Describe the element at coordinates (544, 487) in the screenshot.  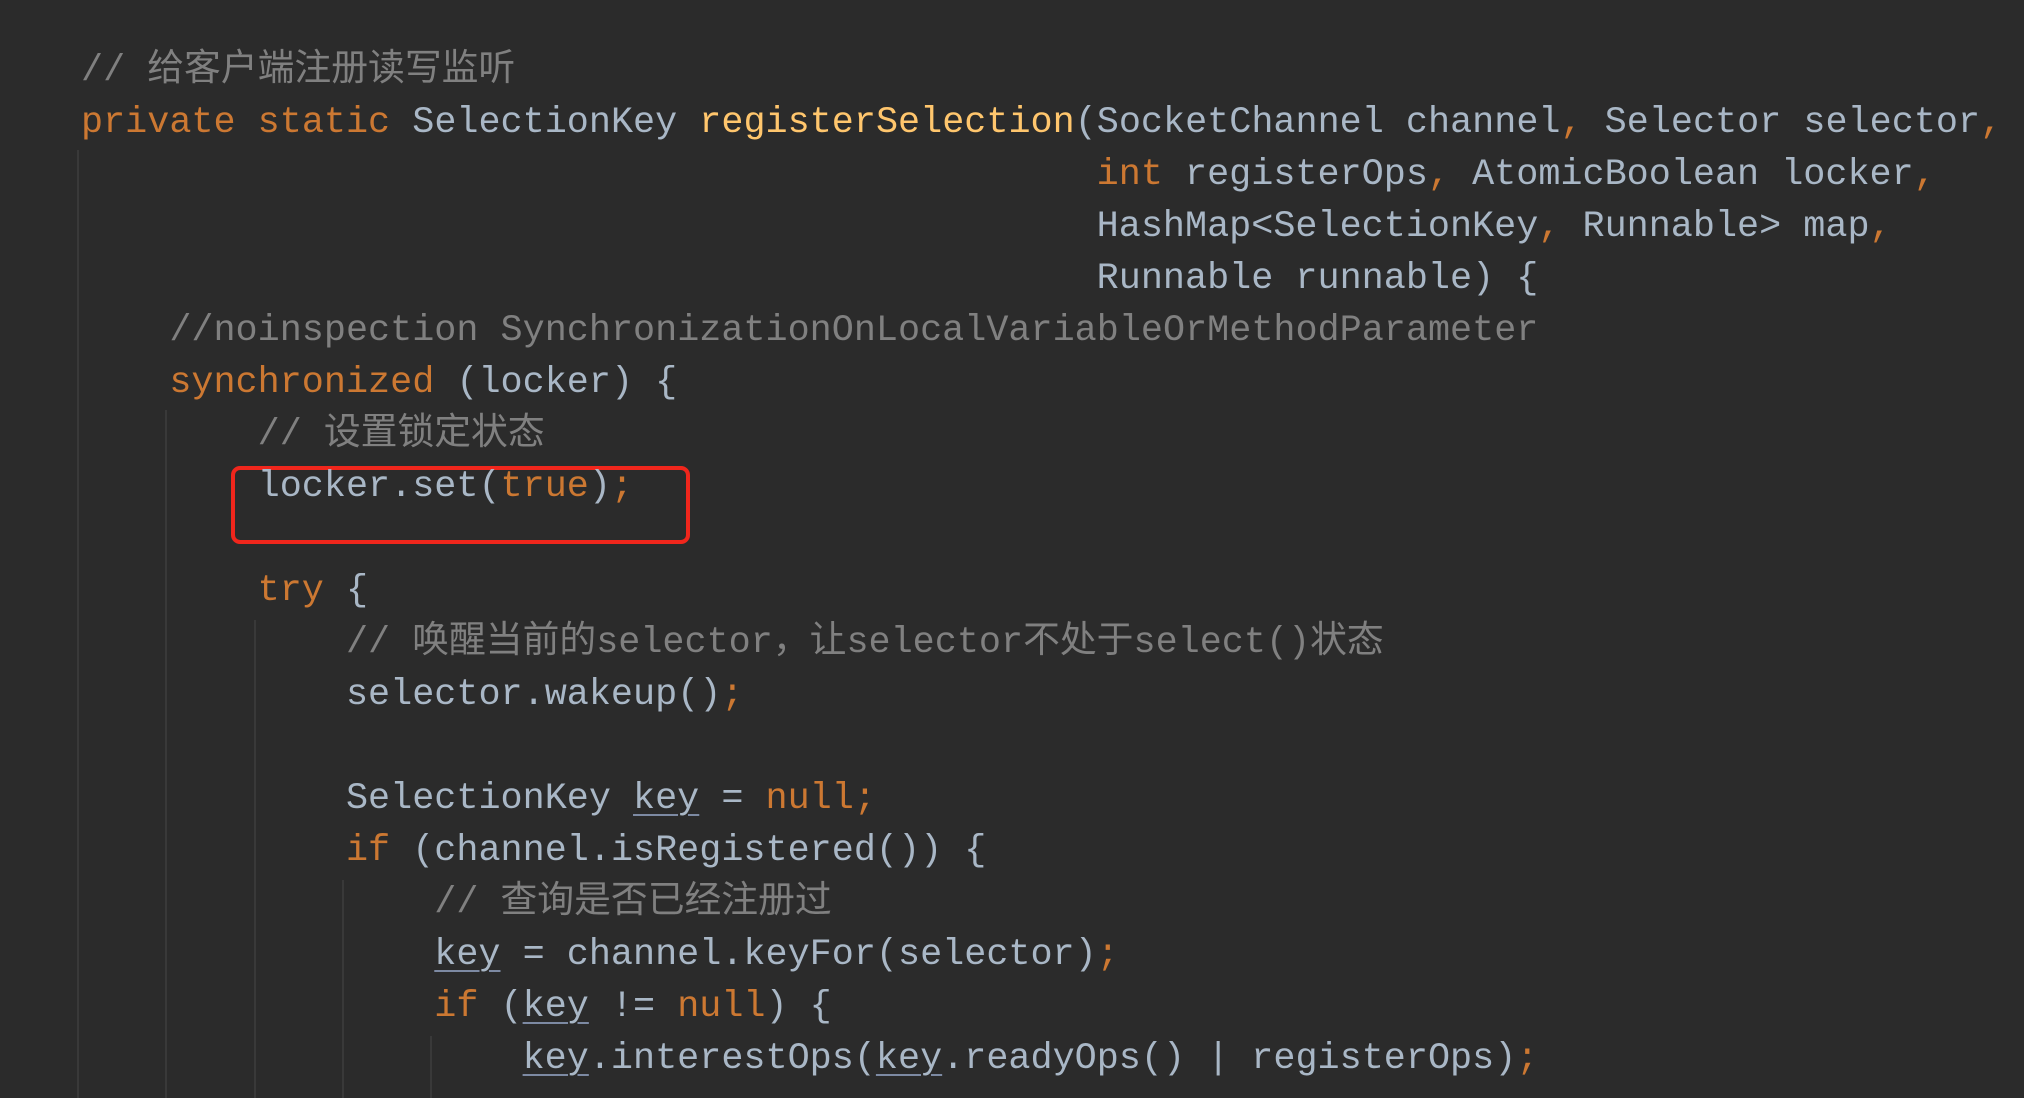
I see `code-token: true` at that location.